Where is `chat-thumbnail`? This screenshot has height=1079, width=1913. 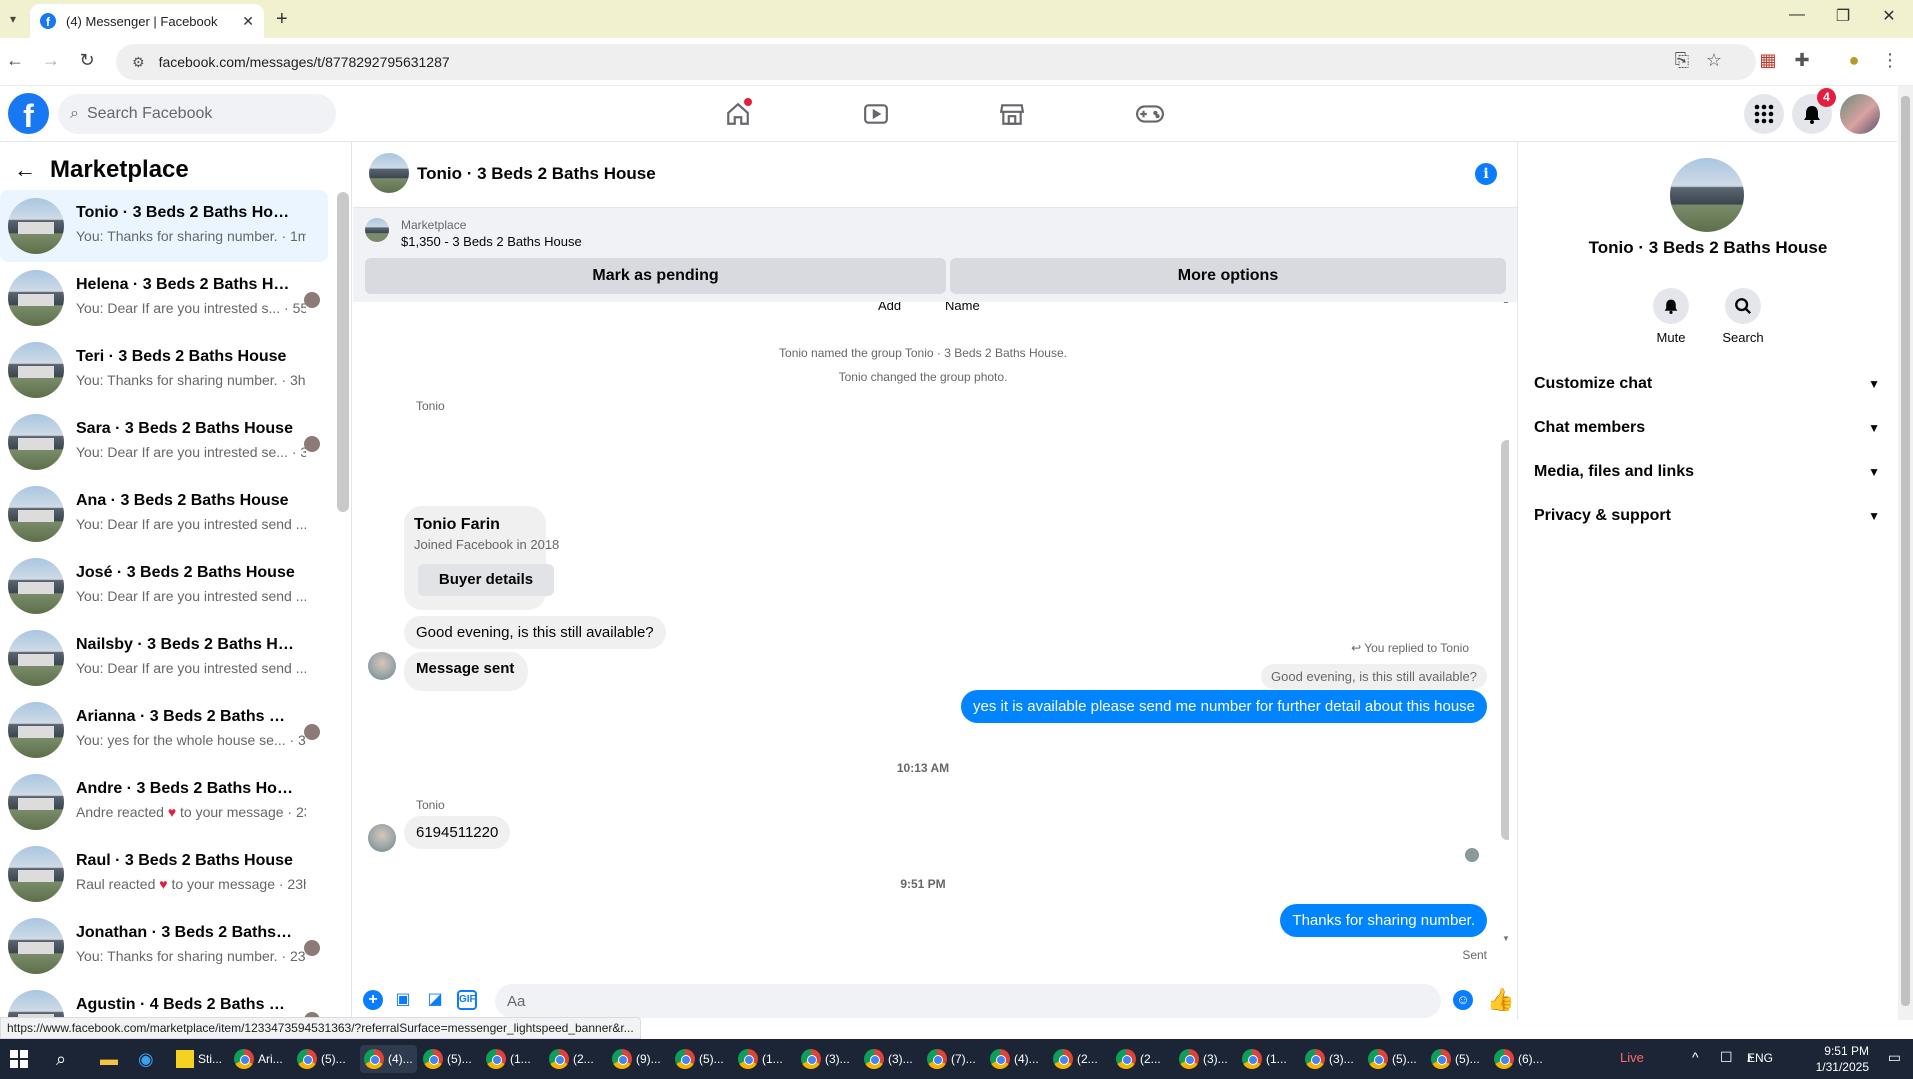 chat-thumbnail is located at coordinates (389, 173).